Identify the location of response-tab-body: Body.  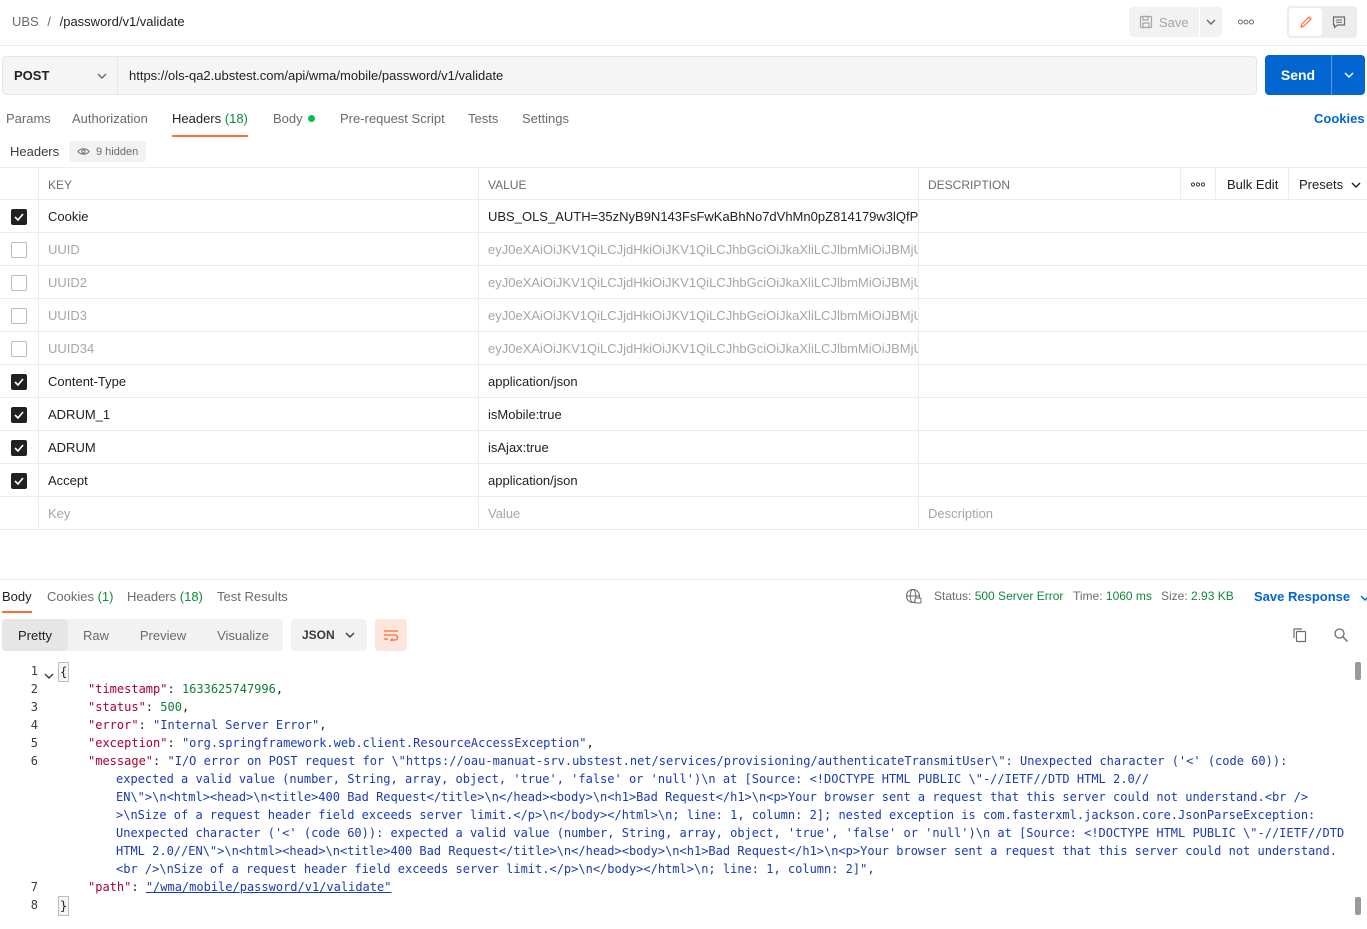
(17, 601).